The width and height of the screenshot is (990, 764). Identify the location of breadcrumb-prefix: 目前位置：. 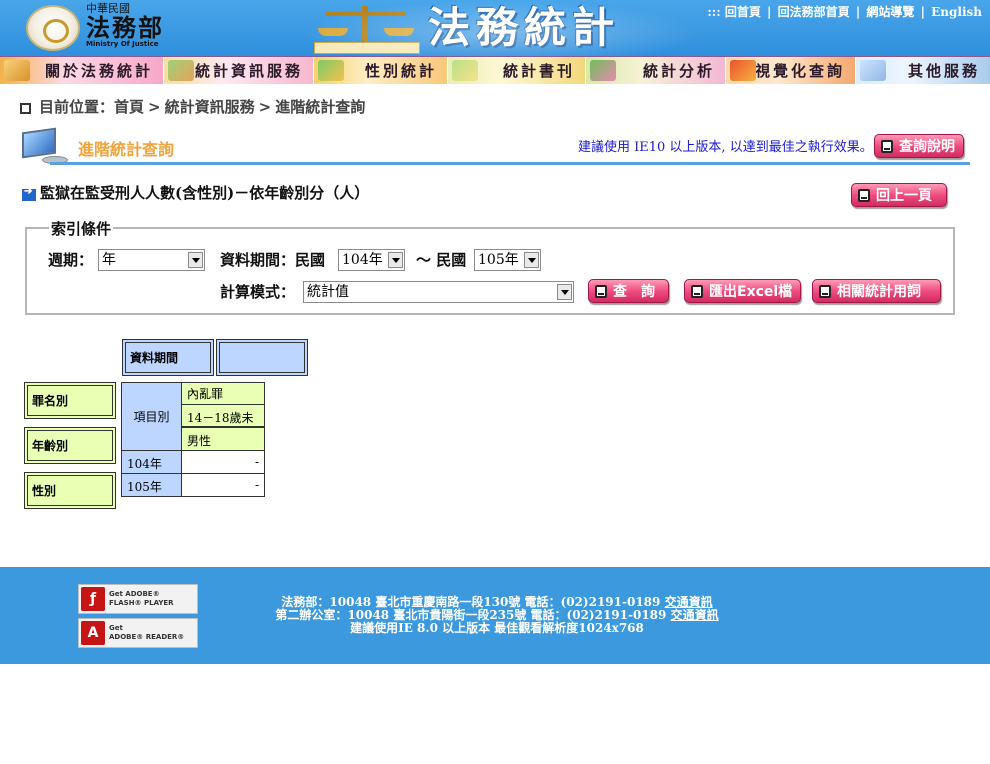
(77, 107).